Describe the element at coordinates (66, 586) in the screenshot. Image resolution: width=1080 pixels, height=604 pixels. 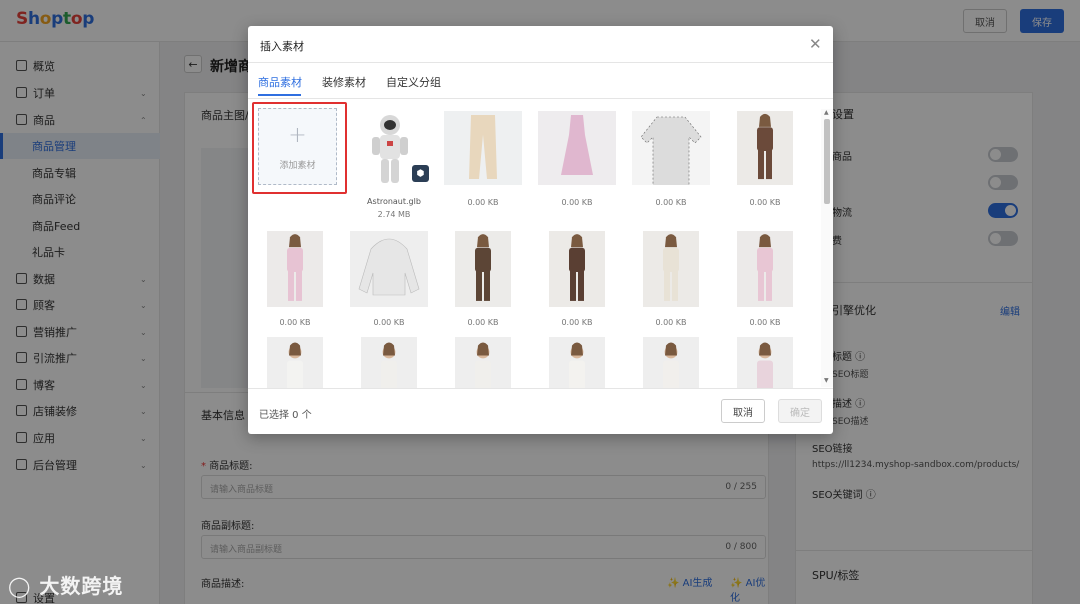
I see `watermark: ◯ 大数跨境` at that location.